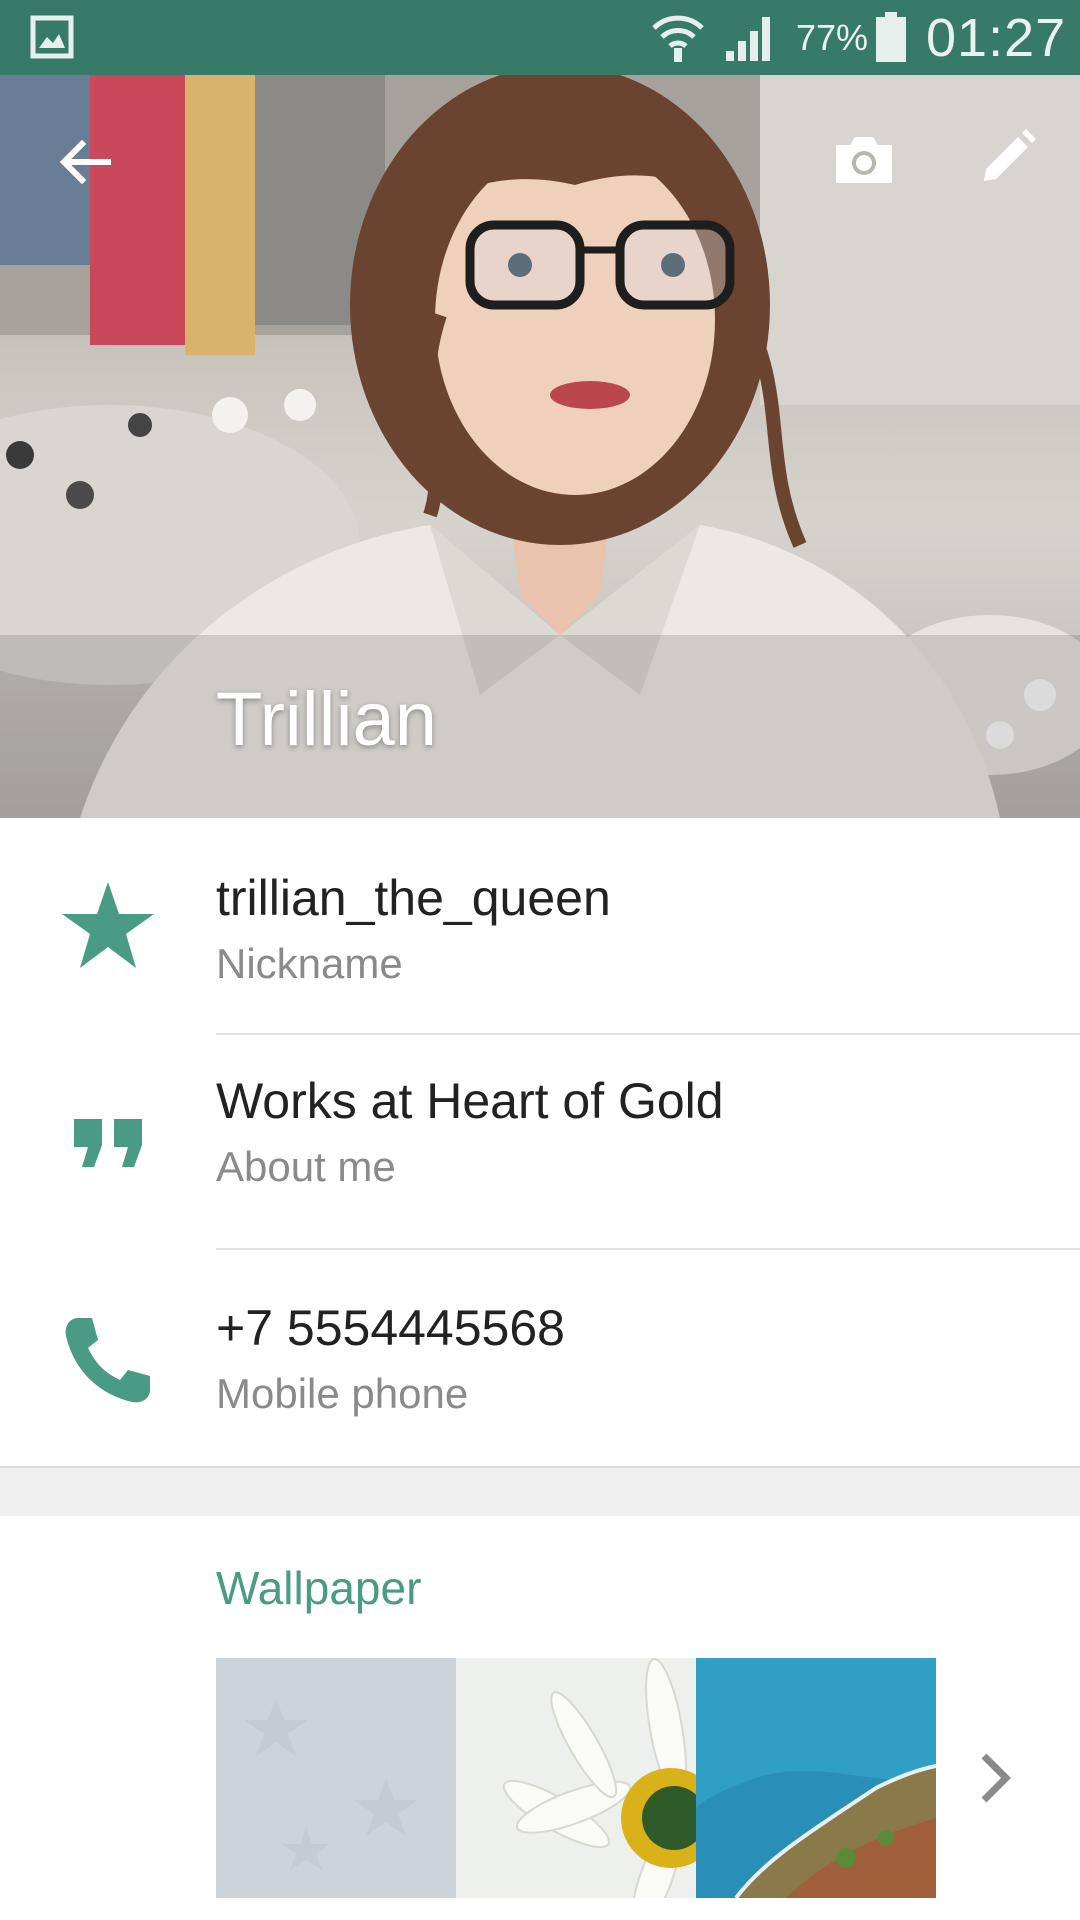 This screenshot has width=1080, height=1920. Describe the element at coordinates (1008, 157) in the screenshot. I see `pencil-icon` at that location.